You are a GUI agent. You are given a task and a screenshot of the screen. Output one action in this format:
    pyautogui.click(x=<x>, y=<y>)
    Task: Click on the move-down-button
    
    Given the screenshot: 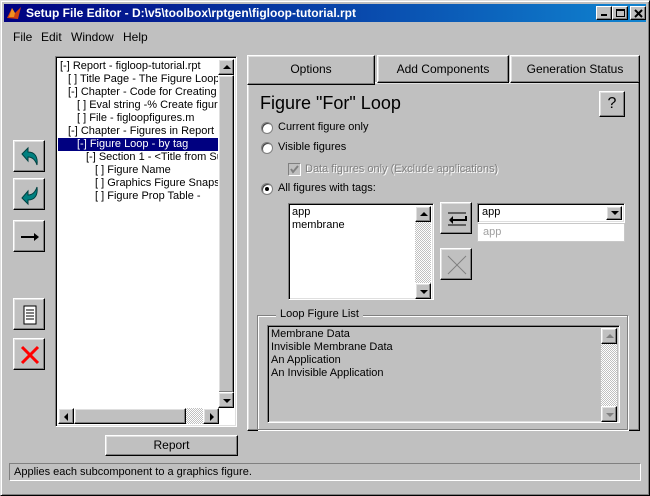 What is the action you would take?
    pyautogui.click(x=29, y=194)
    